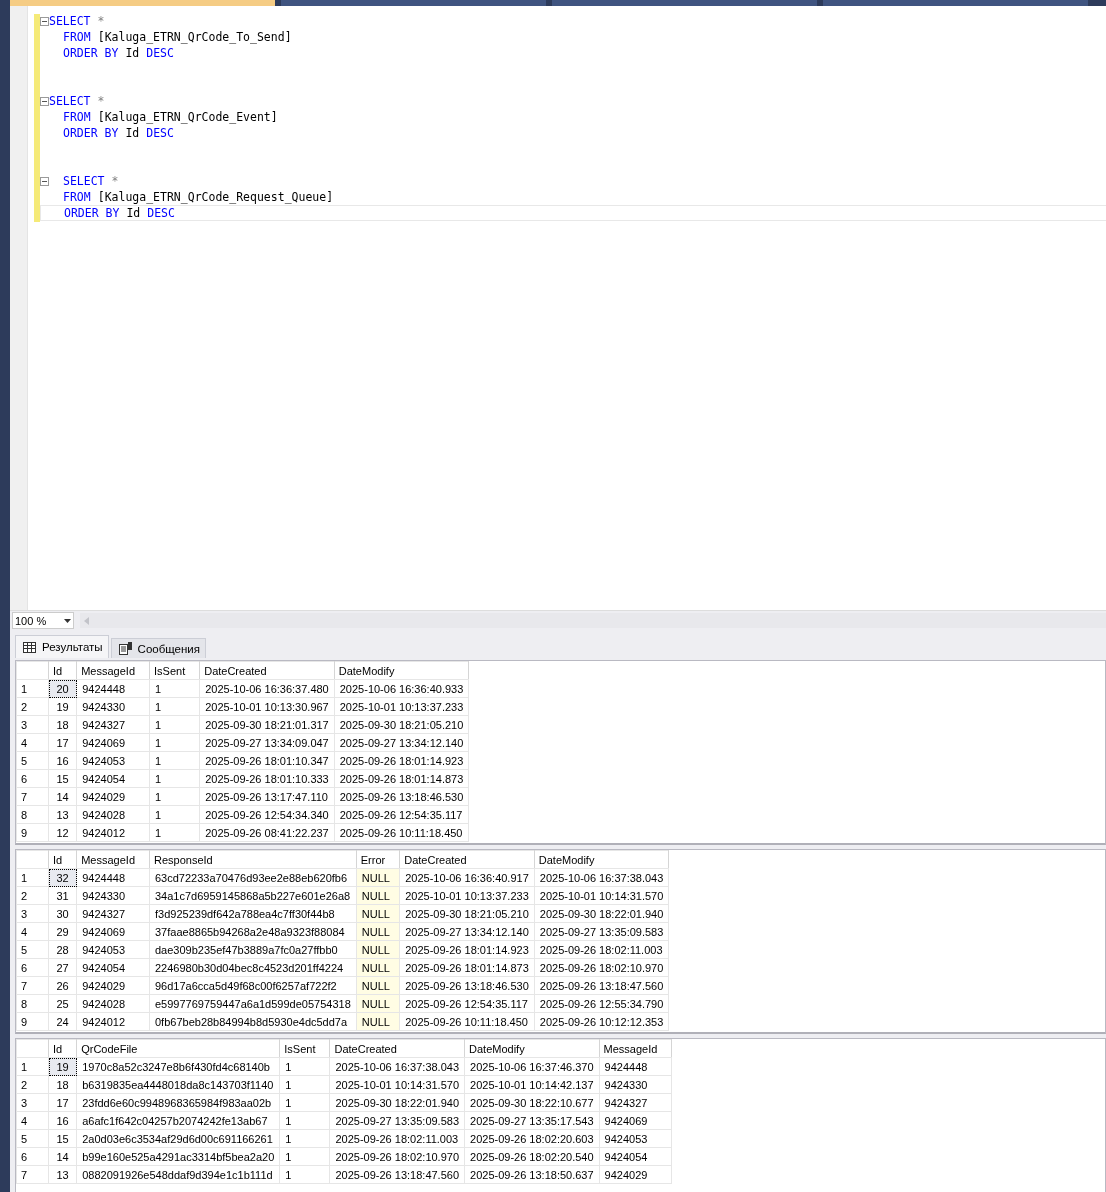 This screenshot has height=1192, width=1106. I want to click on table-cell: 2025-09-27 13:34:12.140, so click(467, 931).